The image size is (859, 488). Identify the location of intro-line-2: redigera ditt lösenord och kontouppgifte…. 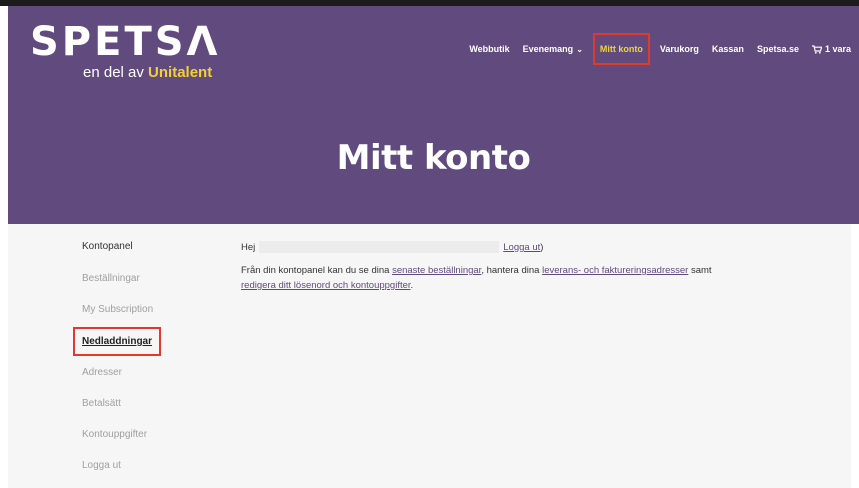
(521, 285).